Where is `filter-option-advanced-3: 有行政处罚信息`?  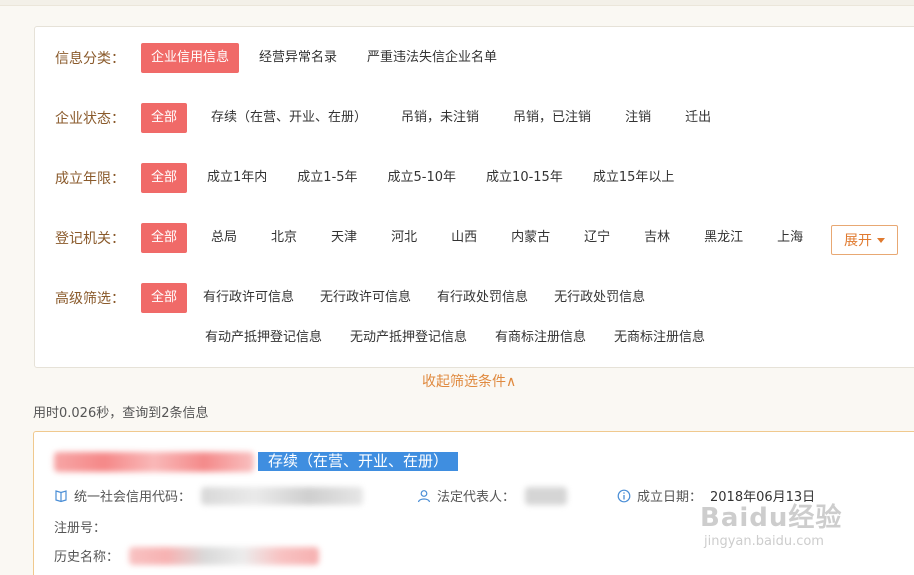
filter-option-advanced-3: 有行政处罚信息 is located at coordinates (482, 298).